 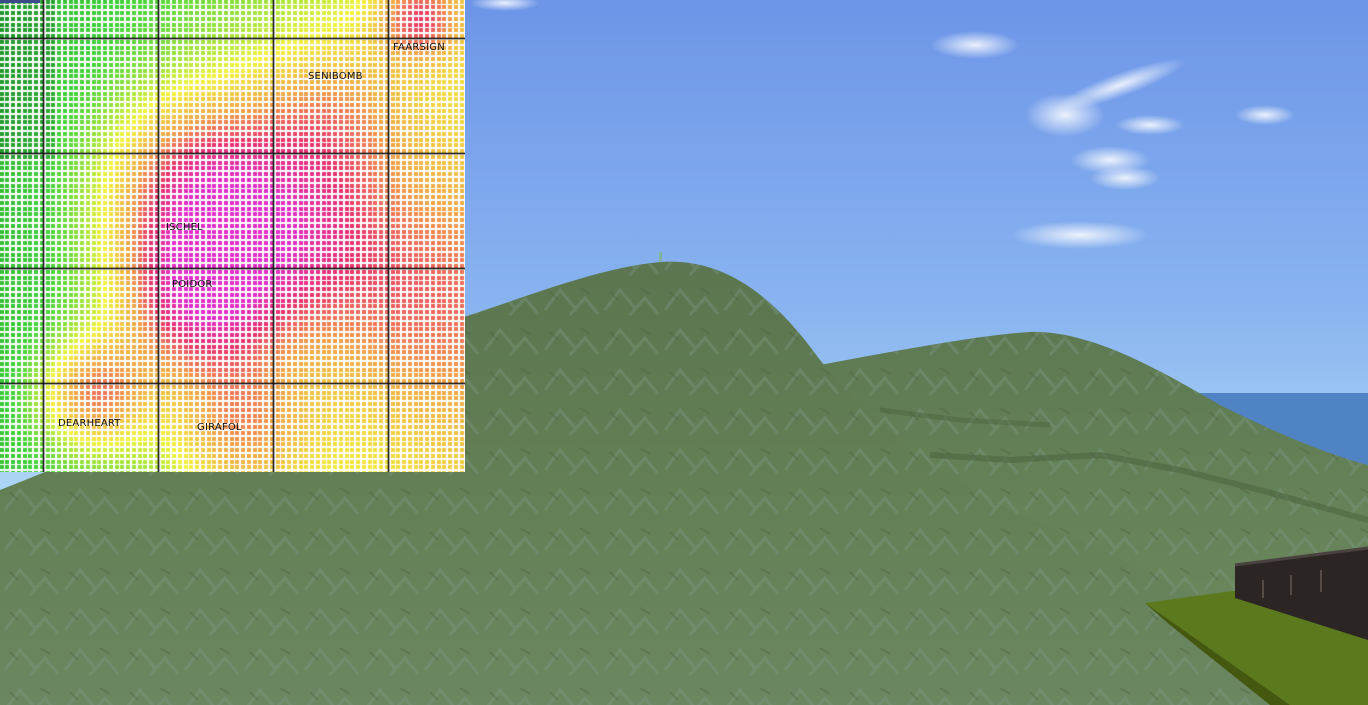 What do you see at coordinates (219, 427) in the screenshot?
I see `region-label-girafol: GIRAFOL` at bounding box center [219, 427].